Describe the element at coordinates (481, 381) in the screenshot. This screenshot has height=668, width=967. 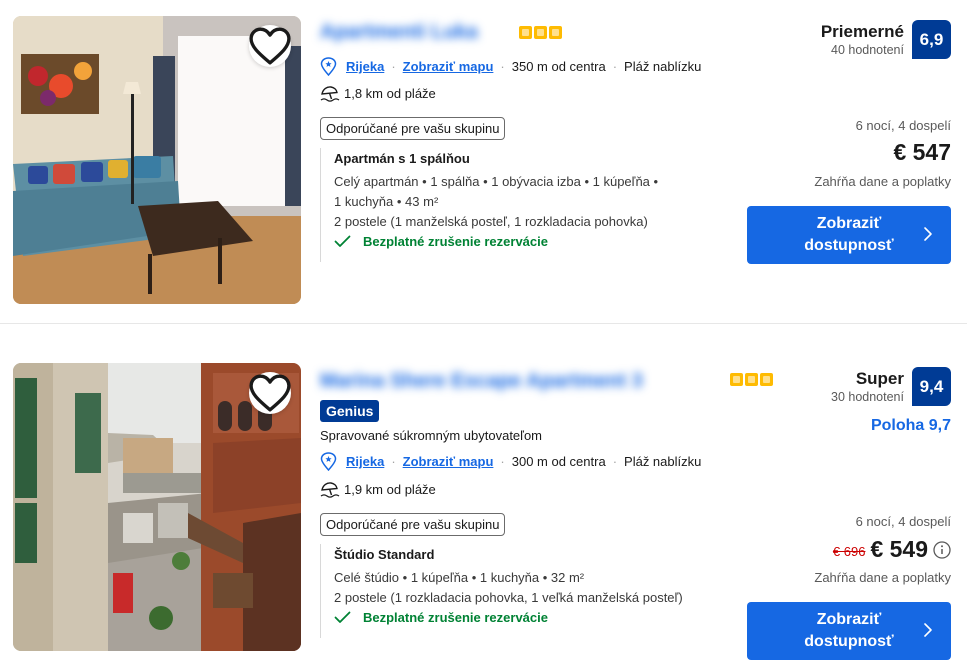
I see `property-title: Marina Shere Escape Apartment 3` at that location.